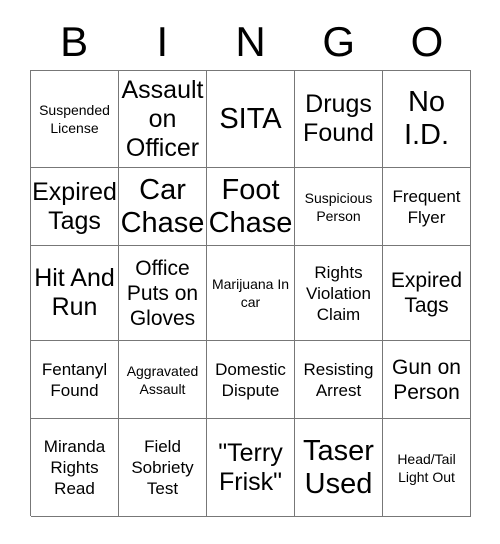 The image size is (500, 544). I want to click on bingo-cell-r4c5: Gun on Person, so click(427, 380).